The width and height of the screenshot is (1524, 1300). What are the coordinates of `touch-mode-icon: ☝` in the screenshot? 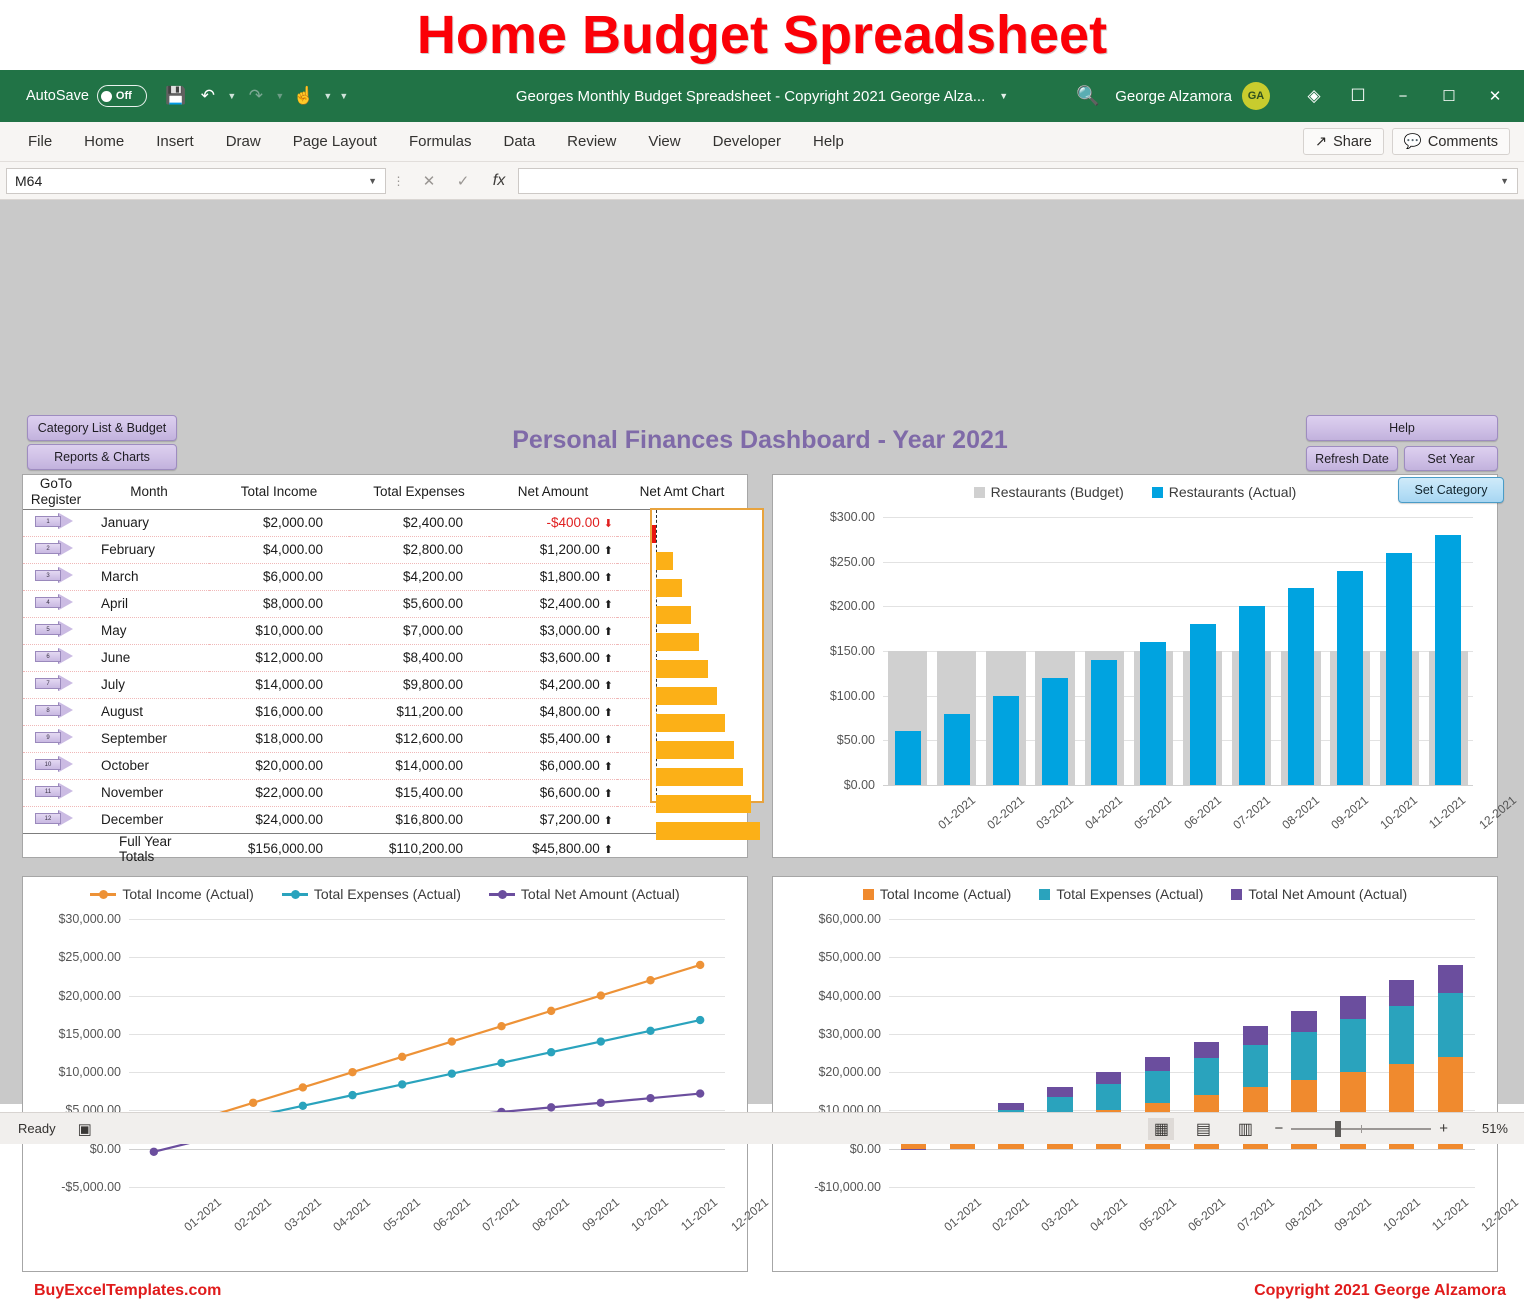 It's located at (304, 96).